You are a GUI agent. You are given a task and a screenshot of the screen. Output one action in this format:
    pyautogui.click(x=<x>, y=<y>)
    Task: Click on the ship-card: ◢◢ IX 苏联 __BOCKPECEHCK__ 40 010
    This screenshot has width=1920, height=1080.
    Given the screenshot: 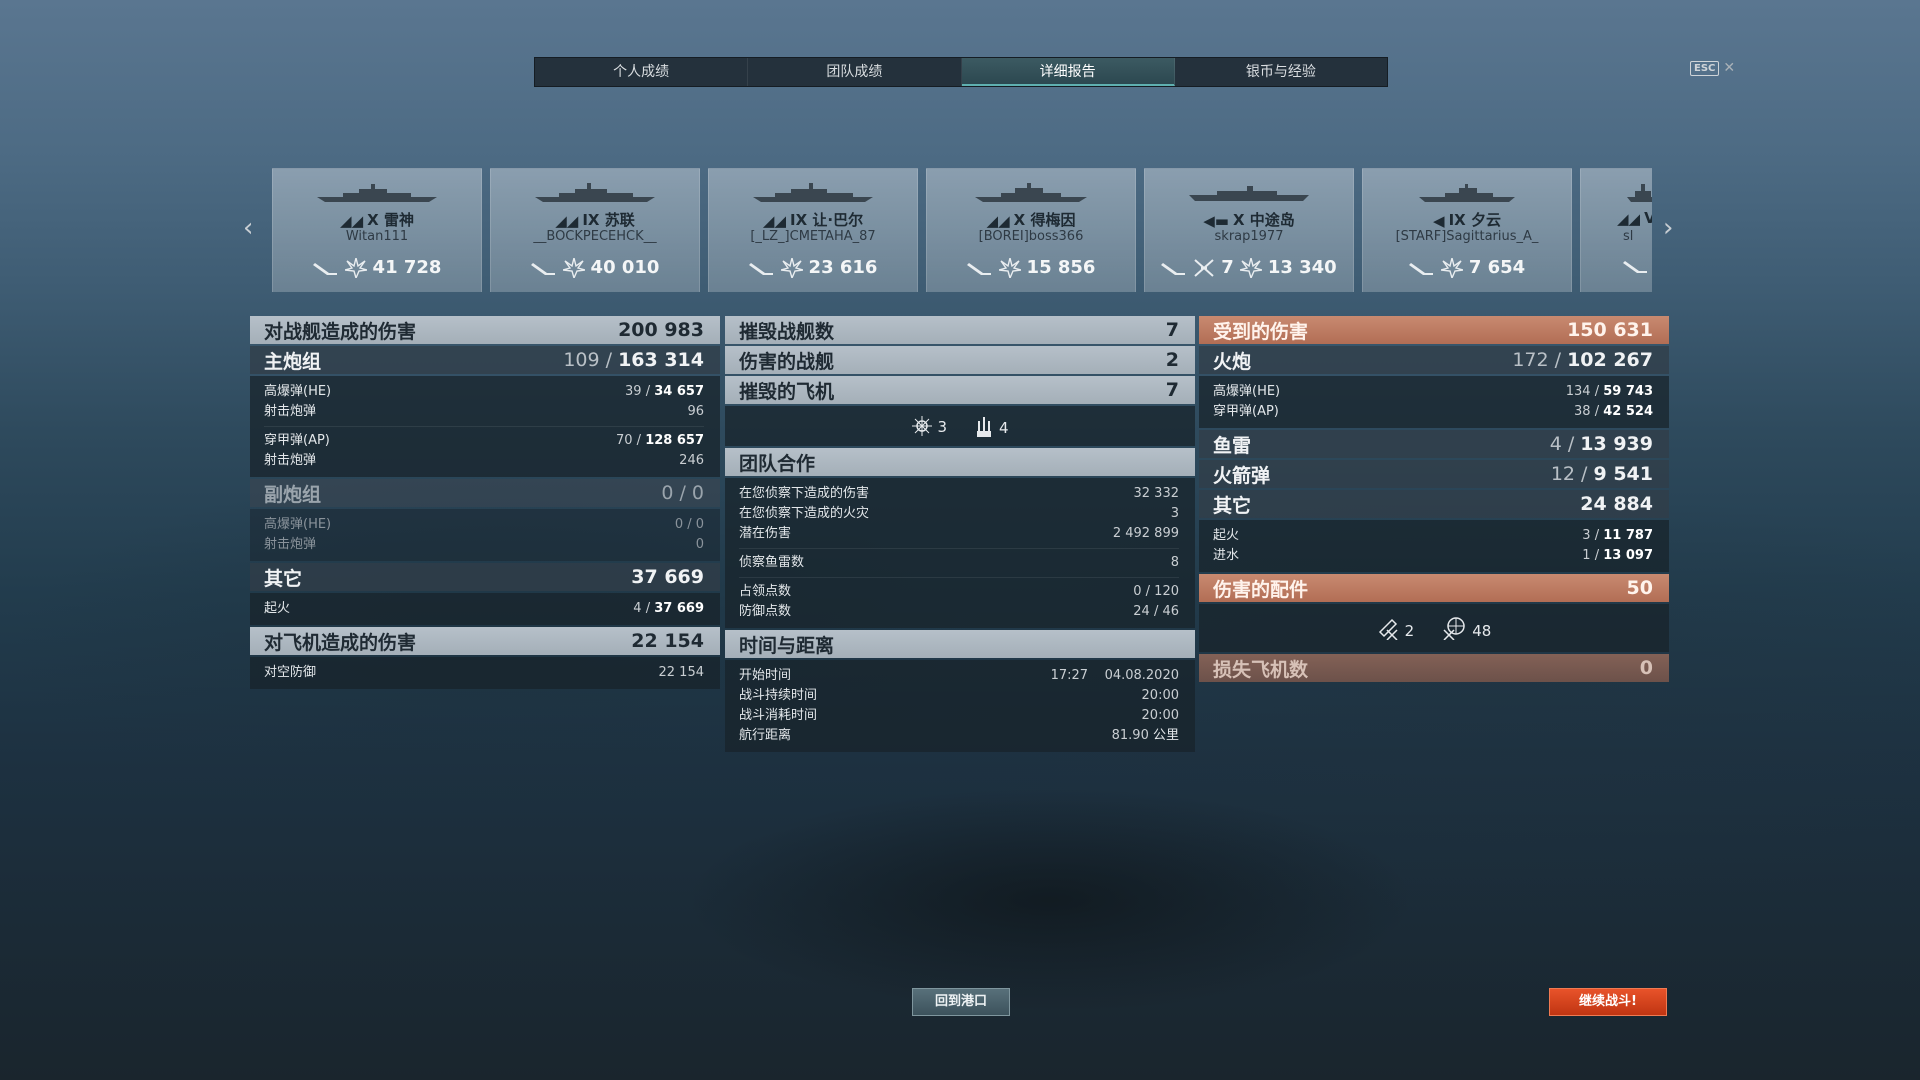 What is the action you would take?
    pyautogui.click(x=595, y=230)
    